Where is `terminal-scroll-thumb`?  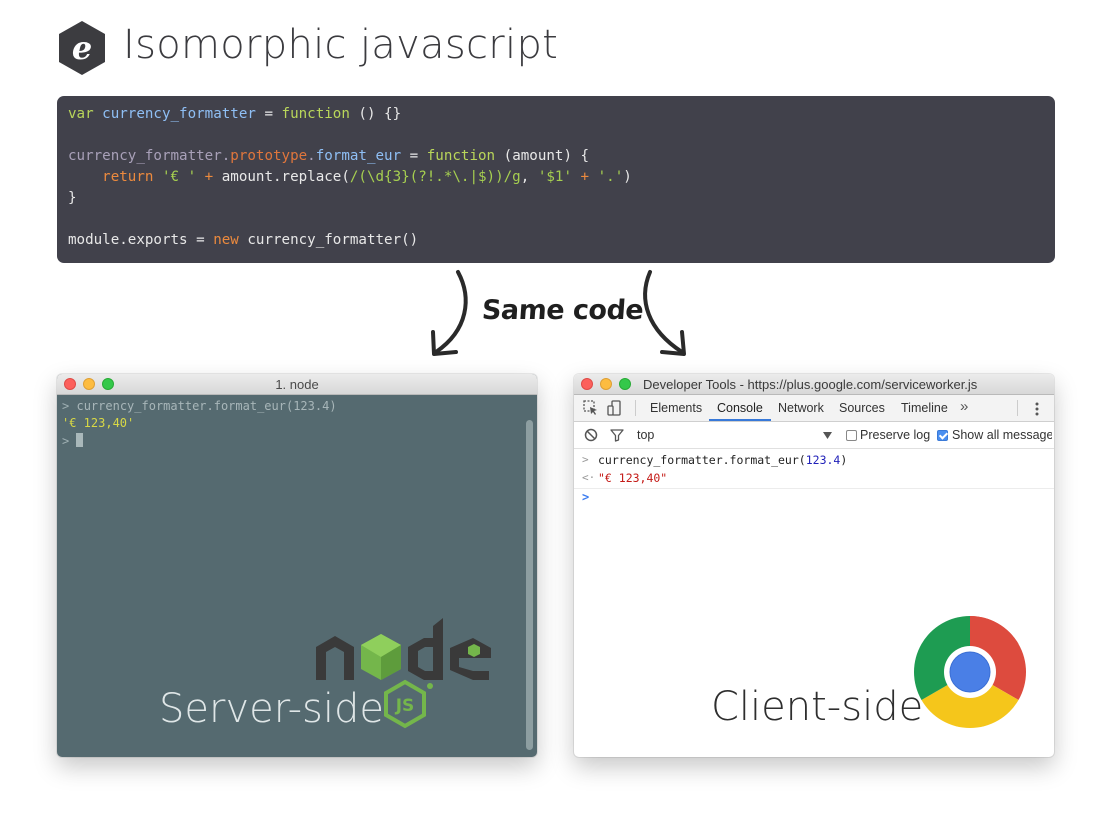
terminal-scroll-thumb is located at coordinates (529, 585).